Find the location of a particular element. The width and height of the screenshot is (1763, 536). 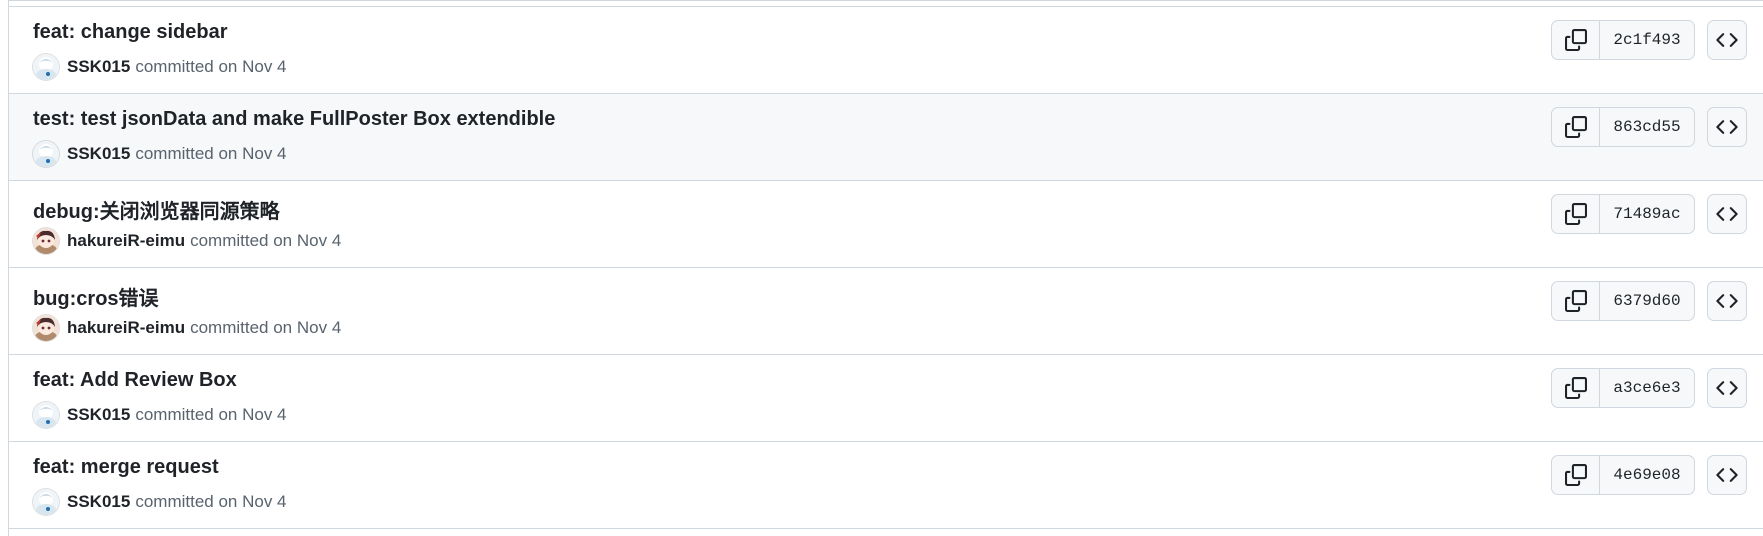

commit-title-link: feat: Add Review Box is located at coordinates (135, 380).